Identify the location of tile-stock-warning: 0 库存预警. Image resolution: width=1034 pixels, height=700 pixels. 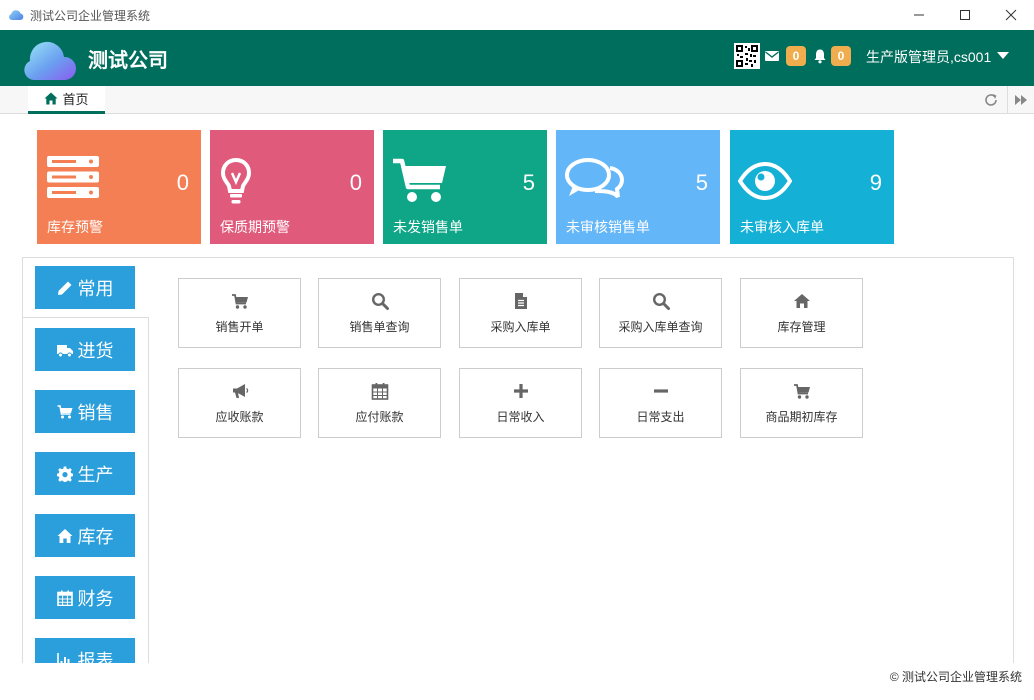
(119, 187).